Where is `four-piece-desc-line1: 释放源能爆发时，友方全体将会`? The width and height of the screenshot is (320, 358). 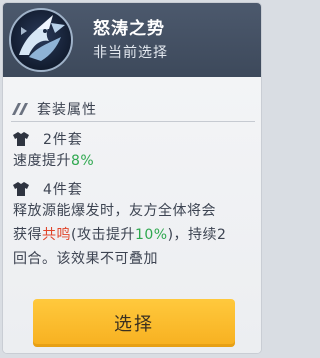 four-piece-desc-line1: 释放源能爆发时，友方全体将会 is located at coordinates (114, 211).